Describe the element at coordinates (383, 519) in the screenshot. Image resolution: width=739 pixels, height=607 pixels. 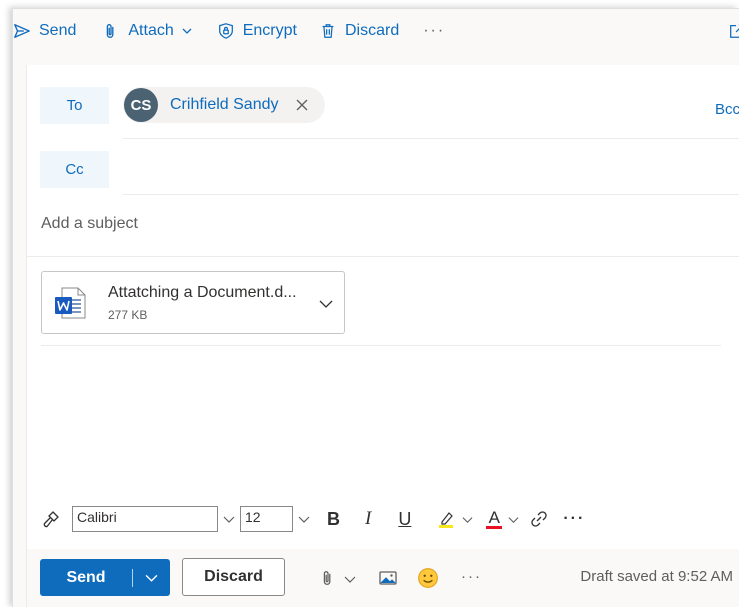
I see `format-toolbar: Calibri 12 B I U A ···` at that location.